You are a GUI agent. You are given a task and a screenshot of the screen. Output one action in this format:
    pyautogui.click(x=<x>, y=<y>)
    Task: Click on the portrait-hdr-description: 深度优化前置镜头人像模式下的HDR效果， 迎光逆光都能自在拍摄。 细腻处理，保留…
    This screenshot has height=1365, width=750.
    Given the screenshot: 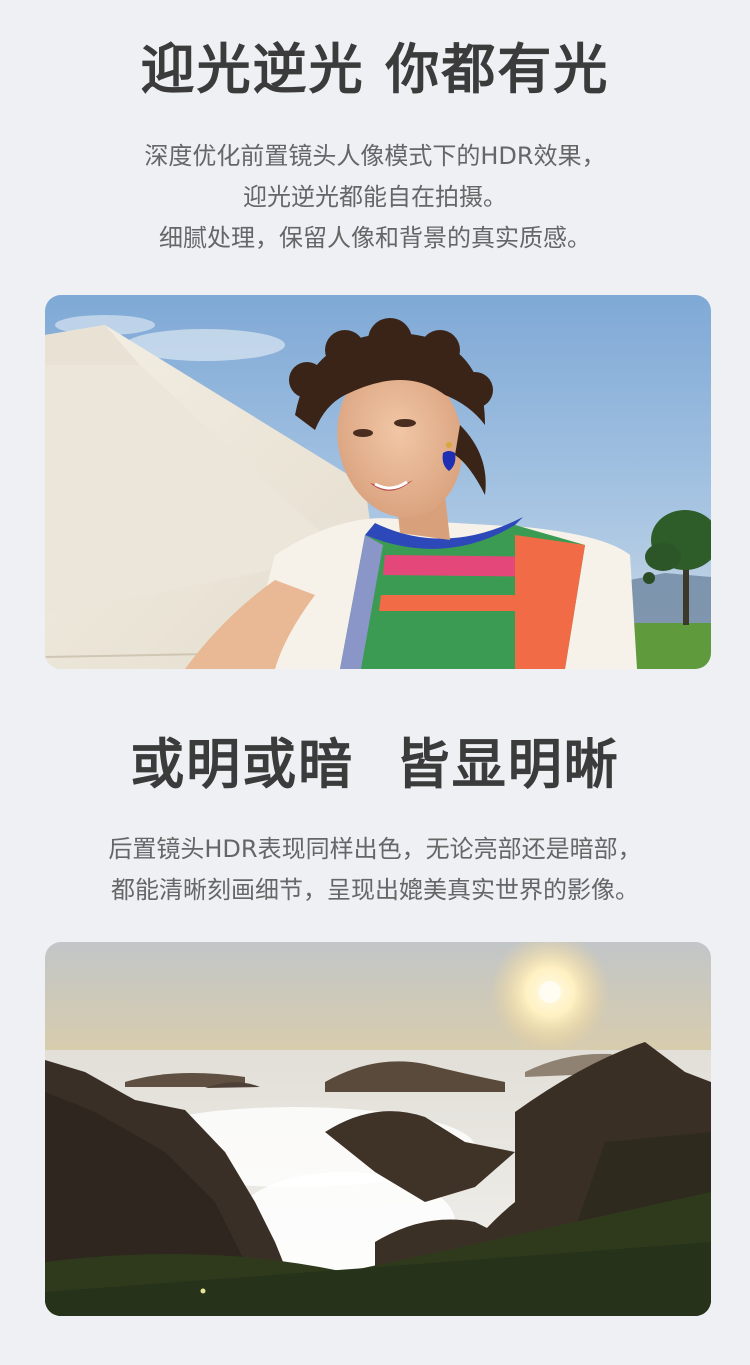 What is the action you would take?
    pyautogui.click(x=375, y=197)
    